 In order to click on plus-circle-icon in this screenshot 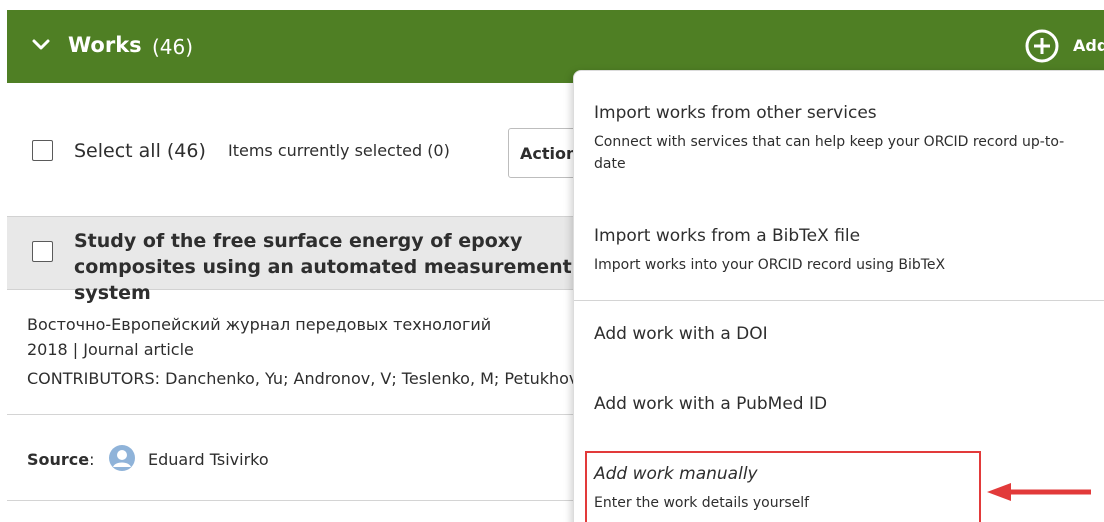, I will do `click(1042, 48)`.